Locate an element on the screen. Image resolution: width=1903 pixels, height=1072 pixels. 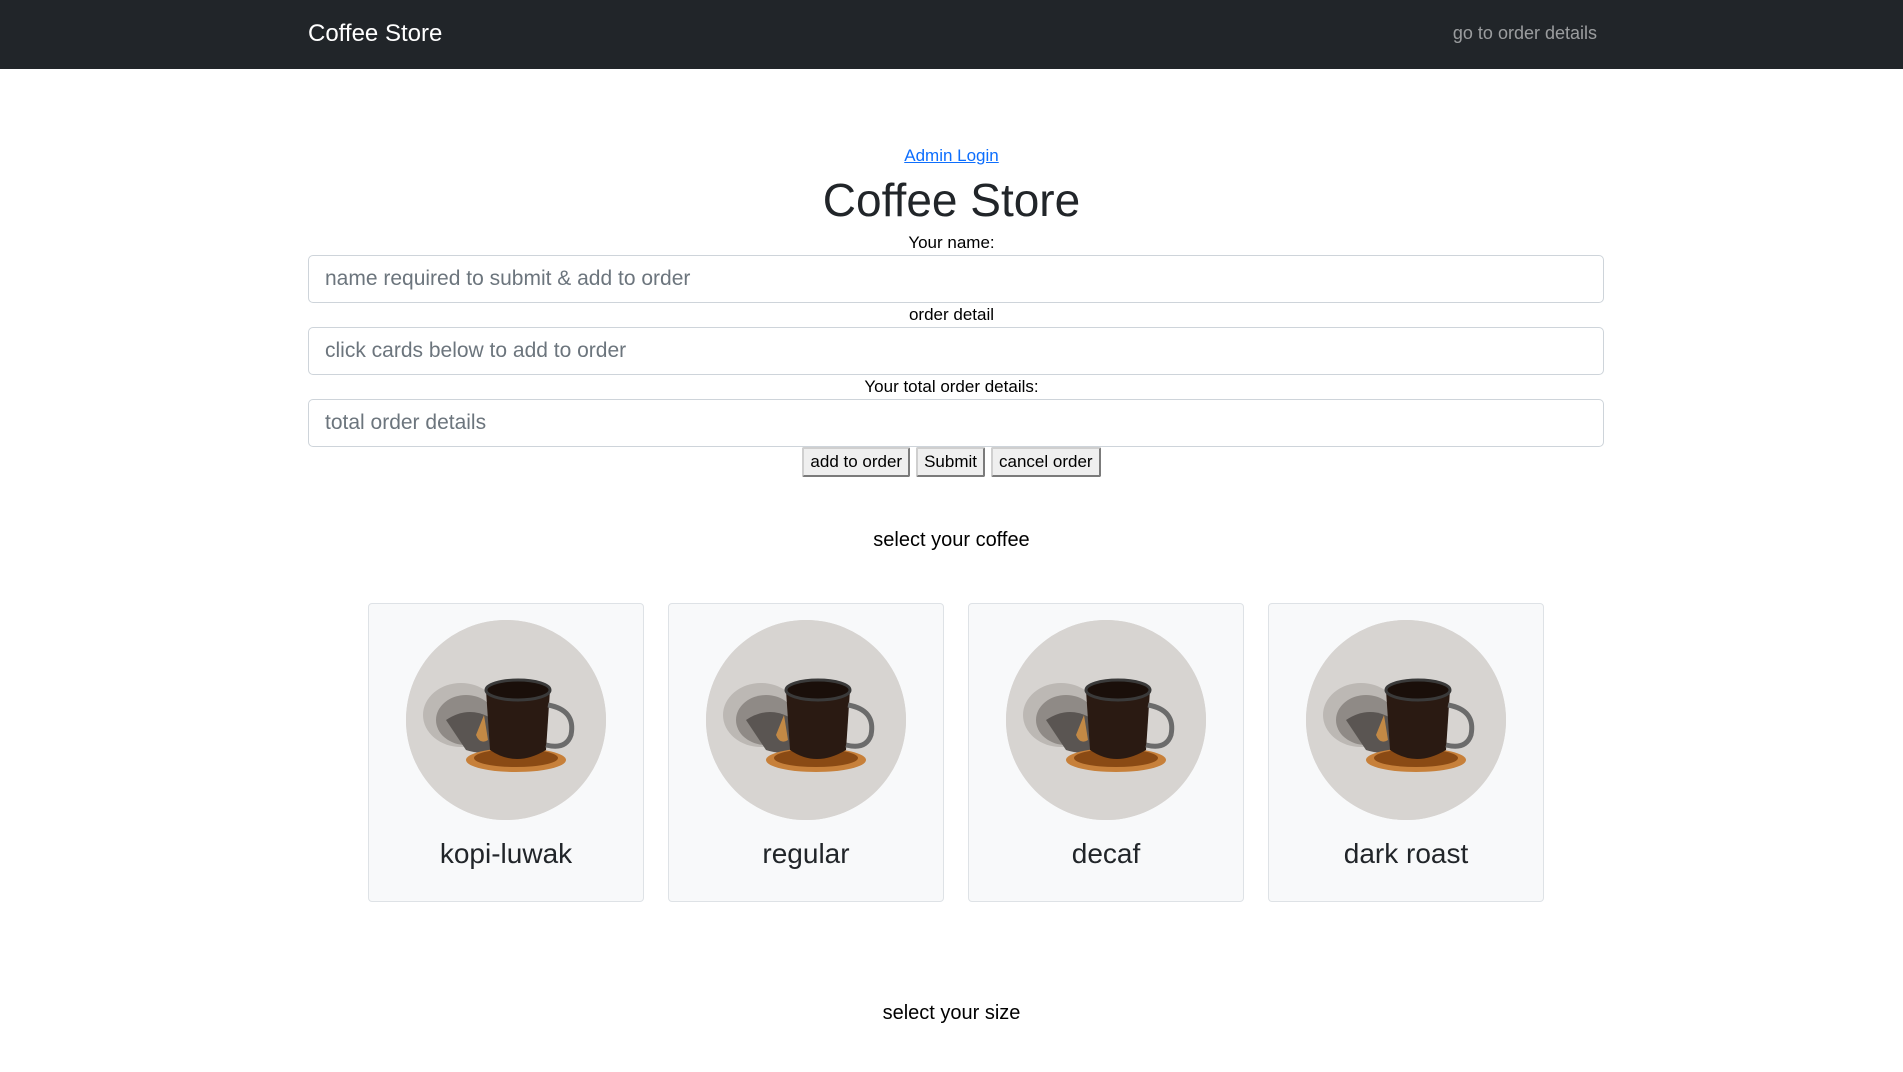
submit-button: Submit is located at coordinates (951, 462).